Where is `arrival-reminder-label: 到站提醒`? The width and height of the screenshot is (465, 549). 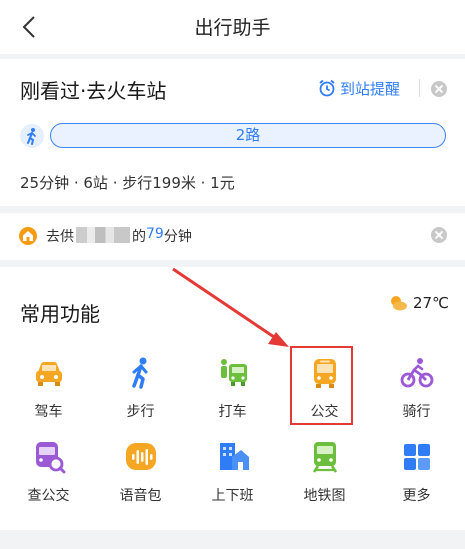
arrival-reminder-label: 到站提醒 is located at coordinates (370, 88).